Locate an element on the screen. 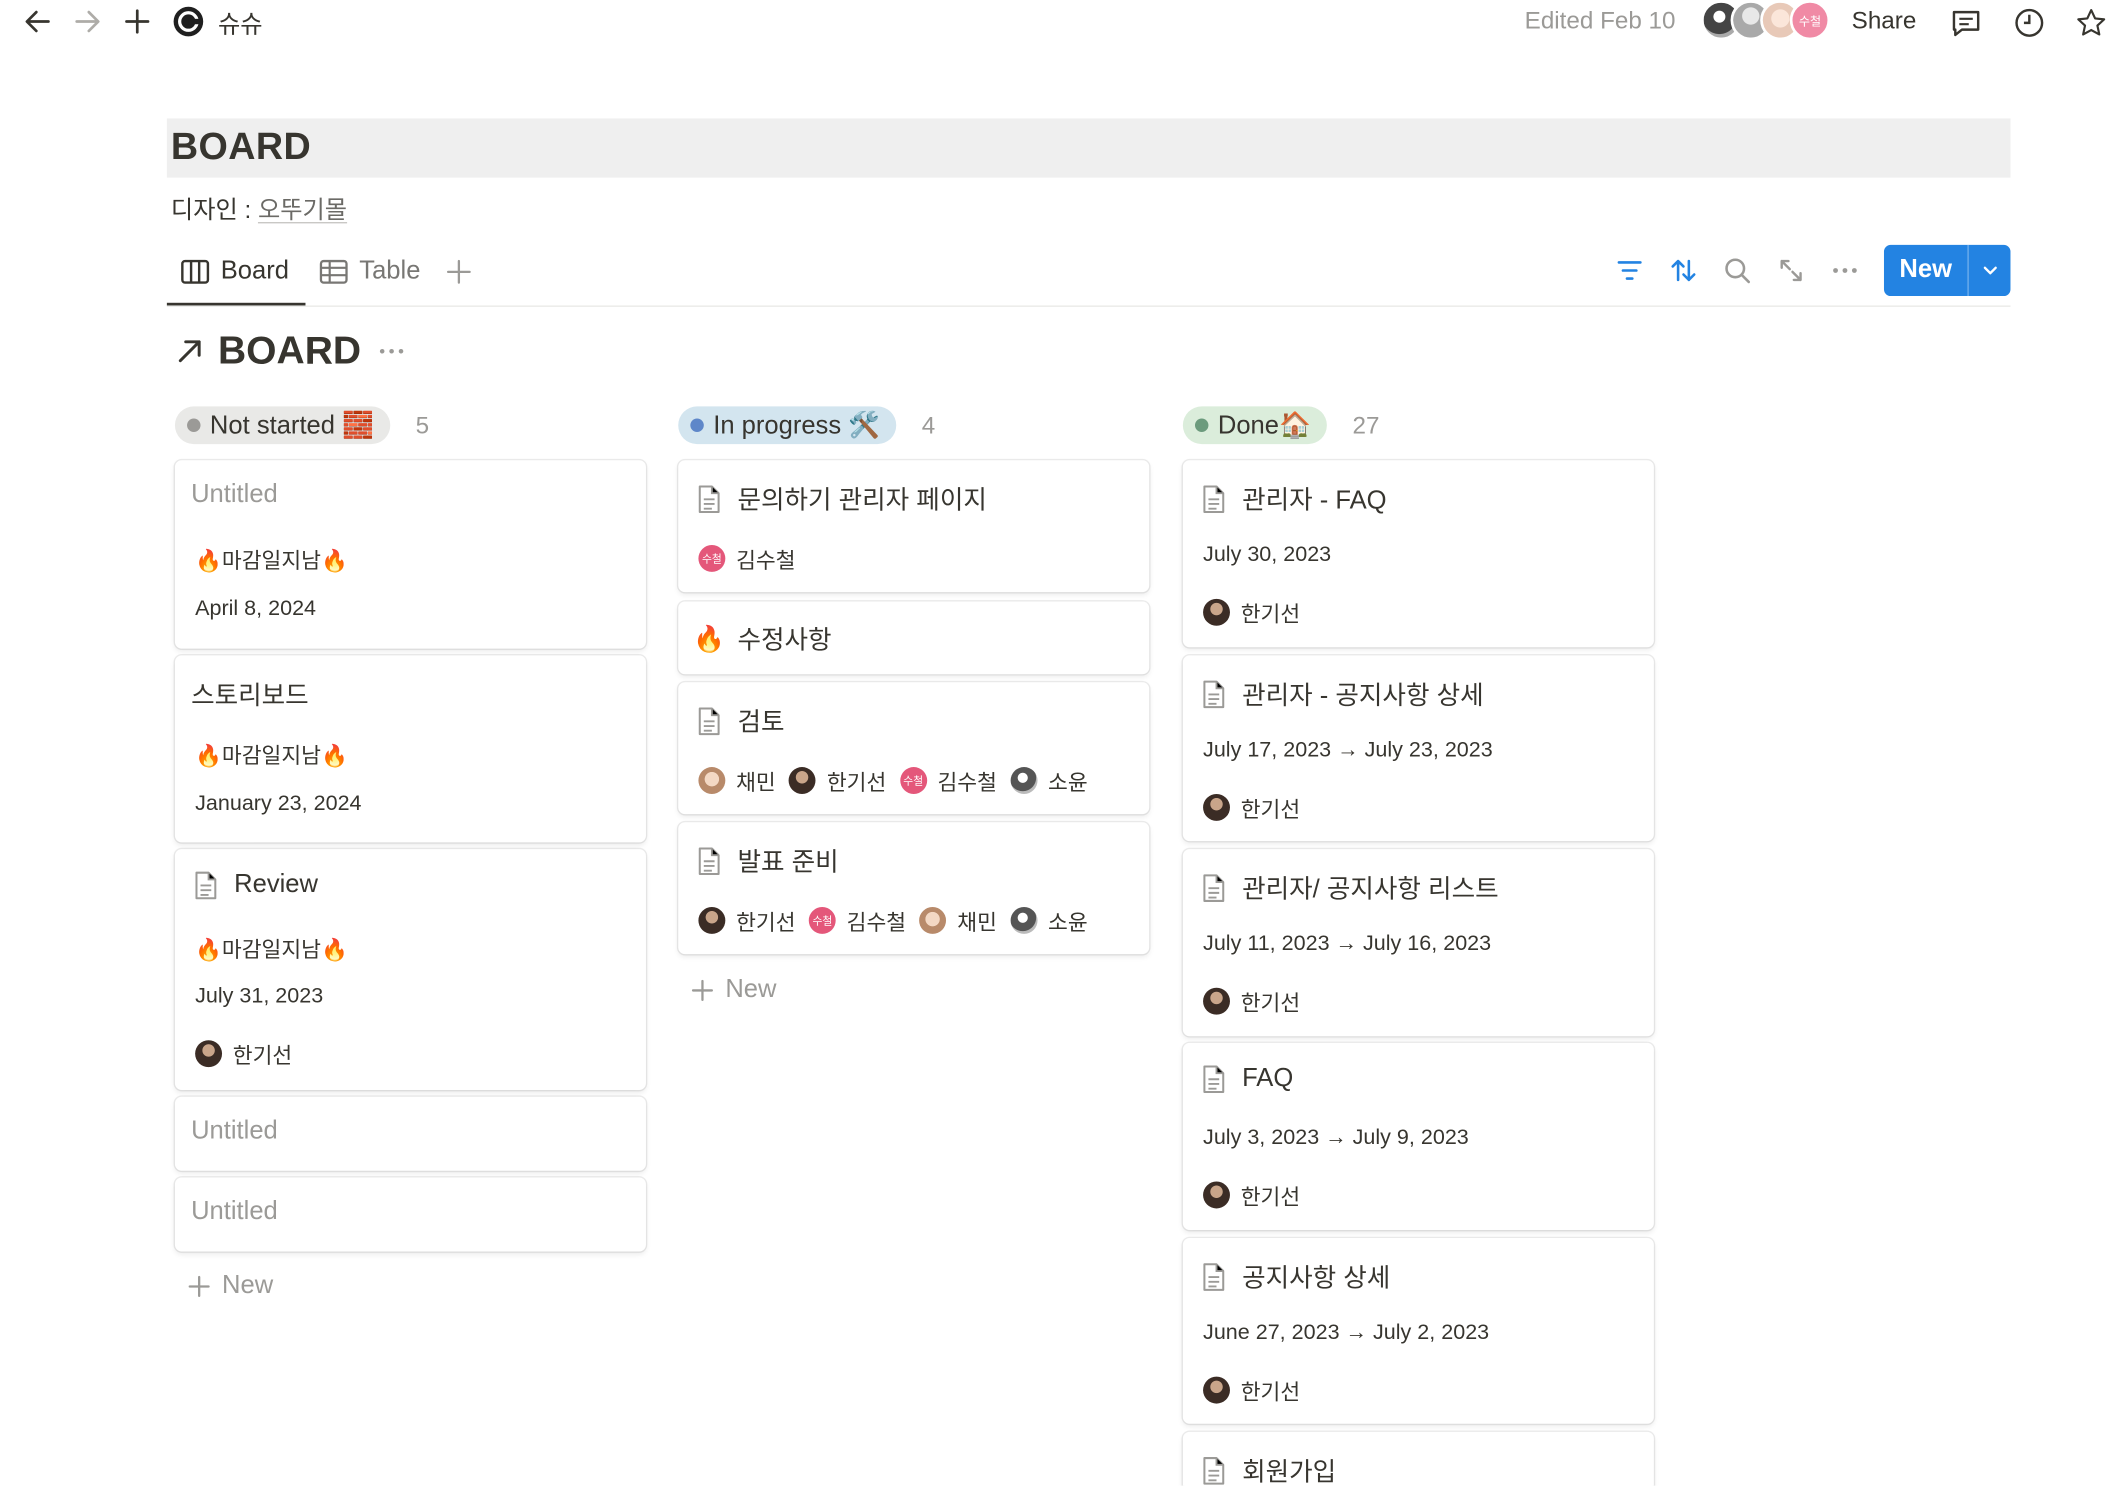 This screenshot has width=2110, height=1486. comment-icon is located at coordinates (1966, 22).